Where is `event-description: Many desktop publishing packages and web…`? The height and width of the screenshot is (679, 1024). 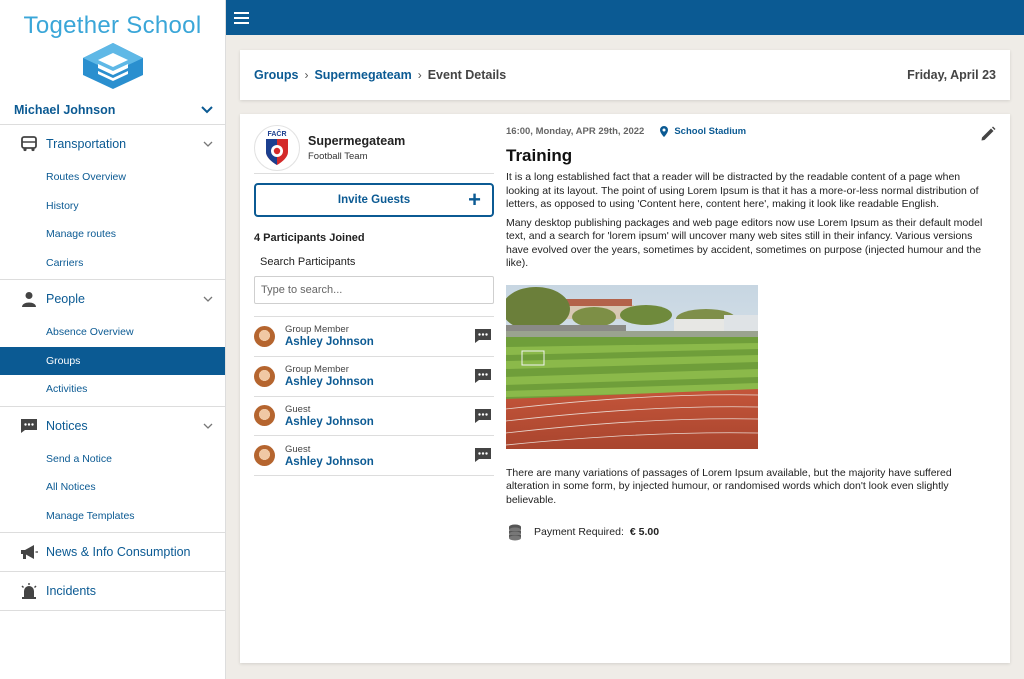 event-description: Many desktop publishing packages and web… is located at coordinates (744, 243).